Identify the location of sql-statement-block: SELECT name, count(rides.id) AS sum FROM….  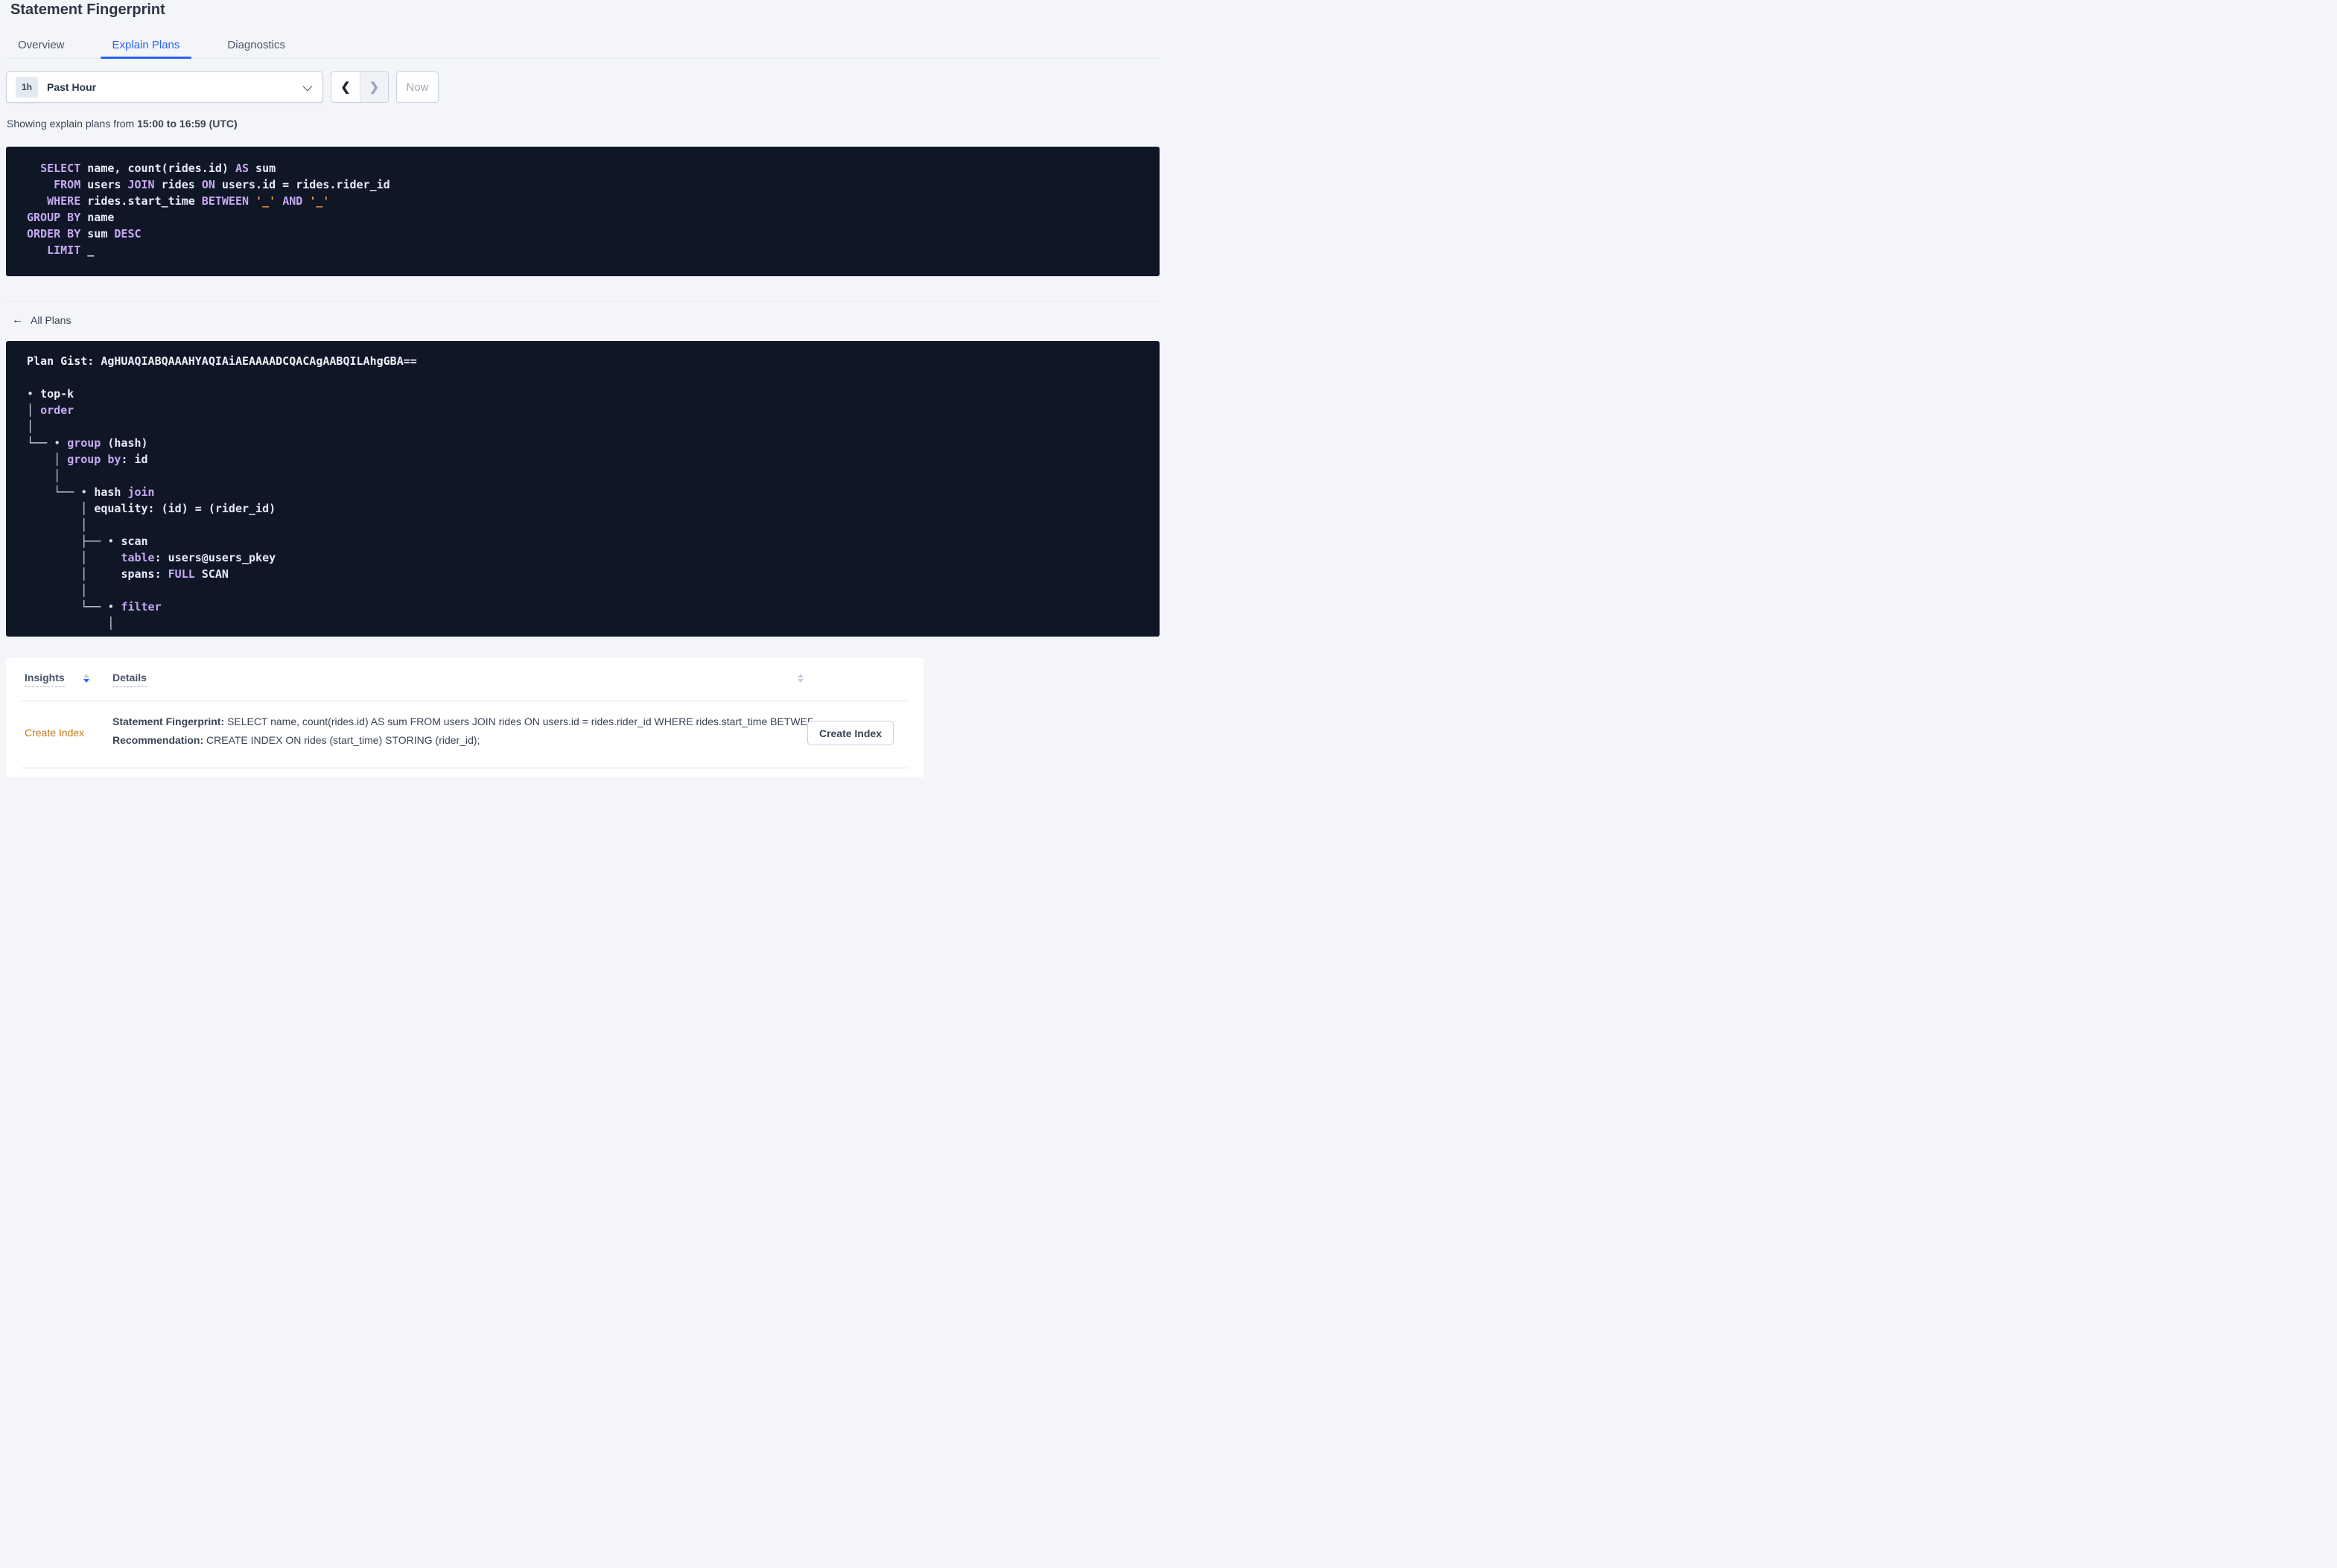
(583, 212).